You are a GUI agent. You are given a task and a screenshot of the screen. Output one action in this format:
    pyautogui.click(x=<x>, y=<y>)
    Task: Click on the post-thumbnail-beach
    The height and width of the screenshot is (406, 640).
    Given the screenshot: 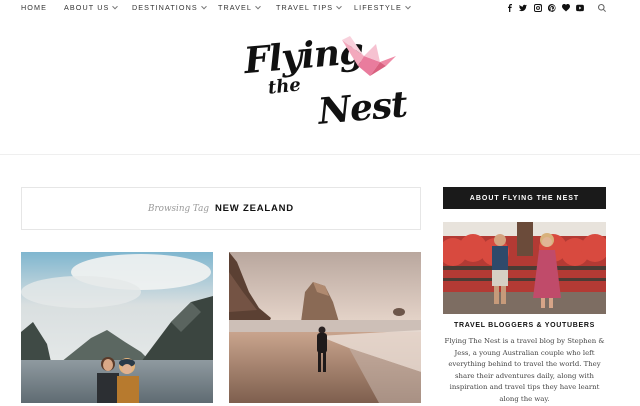 What is the action you would take?
    pyautogui.click(x=325, y=327)
    